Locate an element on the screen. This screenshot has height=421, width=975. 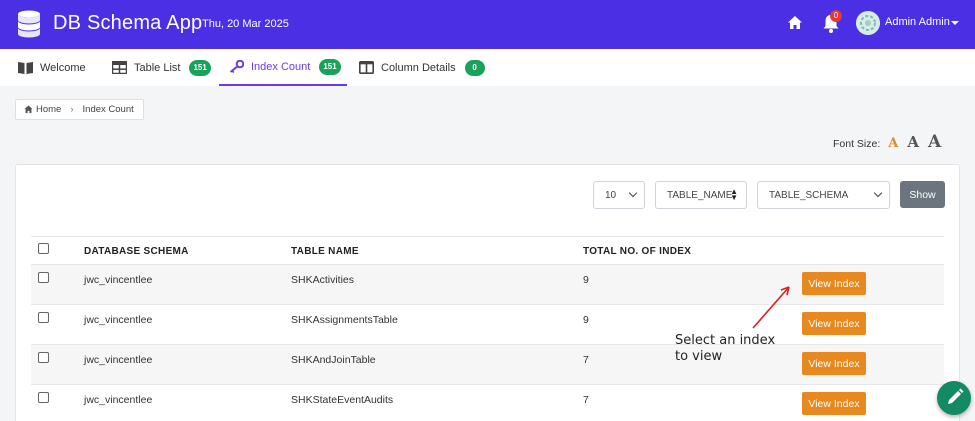
annotation-line: Select an index is located at coordinates (725, 340).